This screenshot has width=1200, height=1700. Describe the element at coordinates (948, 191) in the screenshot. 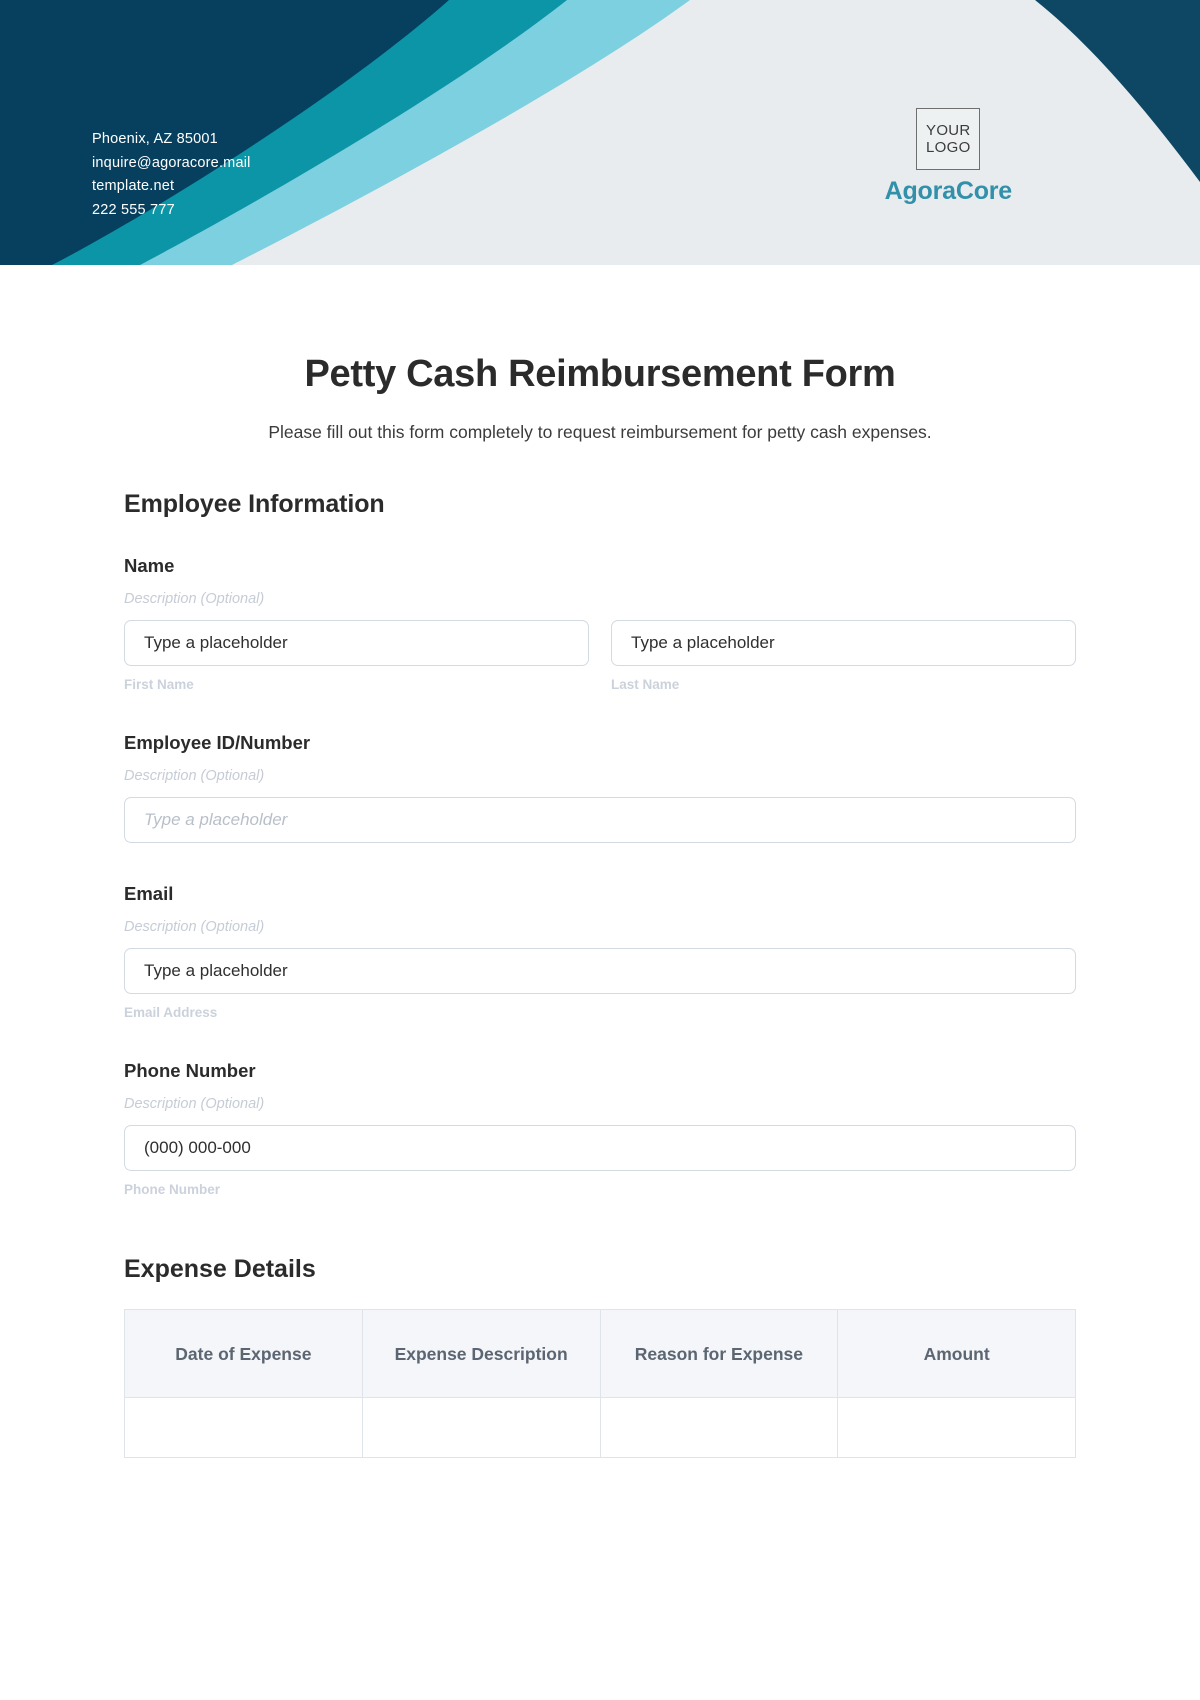

I see `brand-name: AgoraCore` at that location.